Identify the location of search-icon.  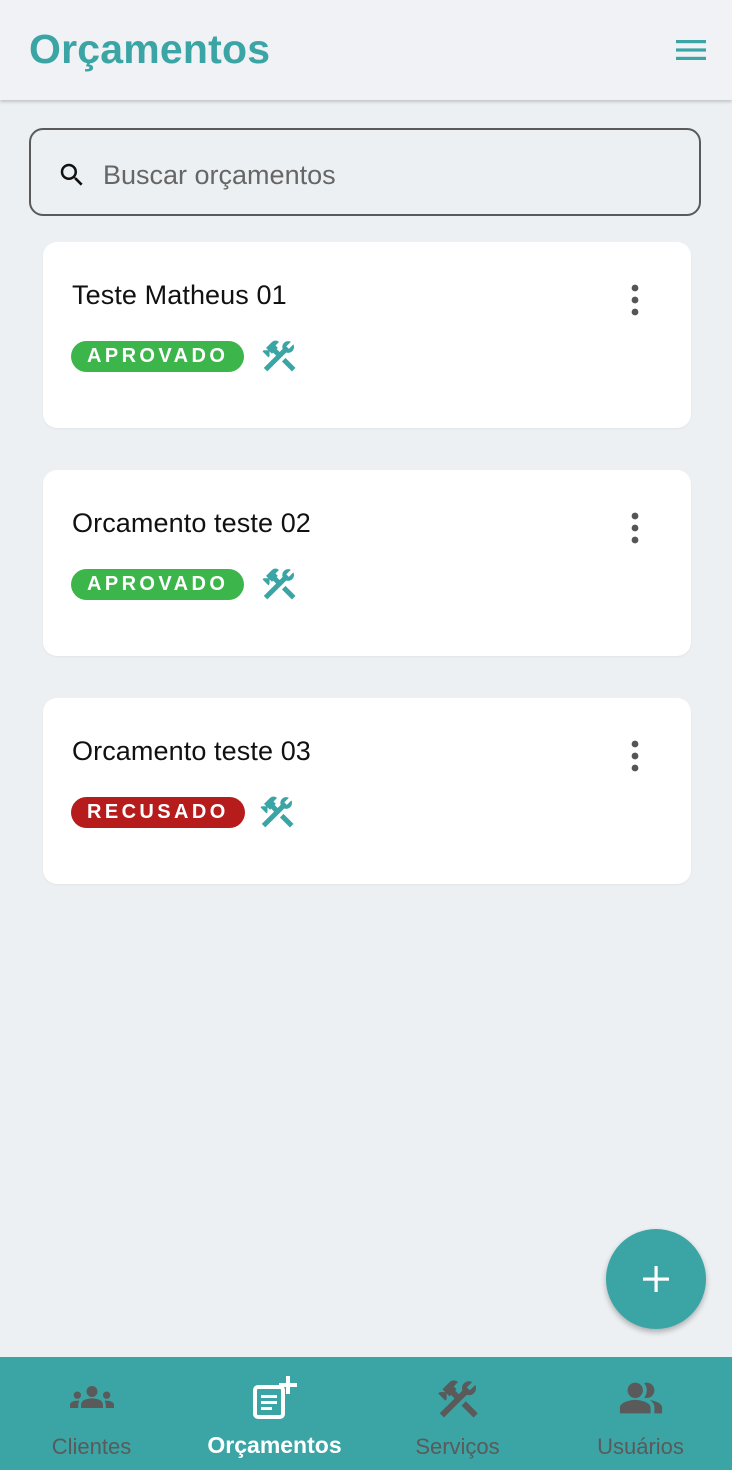
(71, 174).